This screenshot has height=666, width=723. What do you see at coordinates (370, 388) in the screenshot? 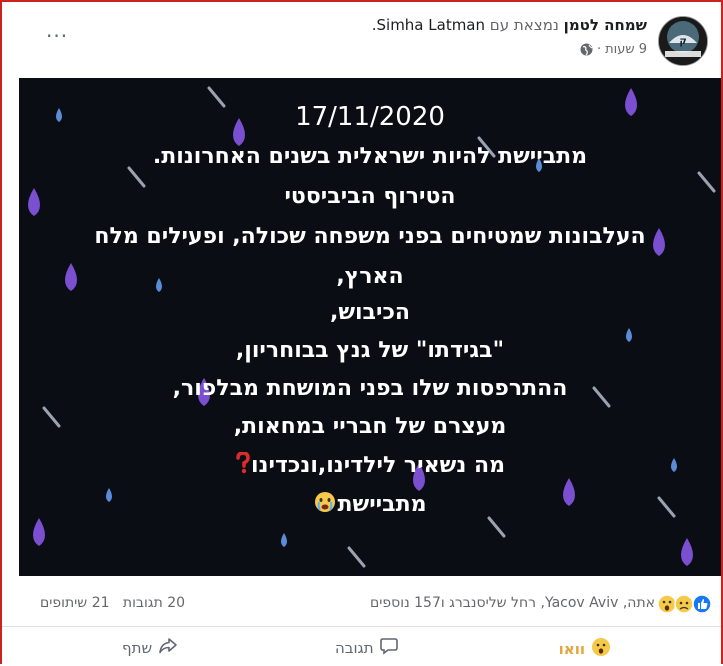
I see `post-line-7: ההתרפסות שלו בפני המושחת מבלפור,` at bounding box center [370, 388].